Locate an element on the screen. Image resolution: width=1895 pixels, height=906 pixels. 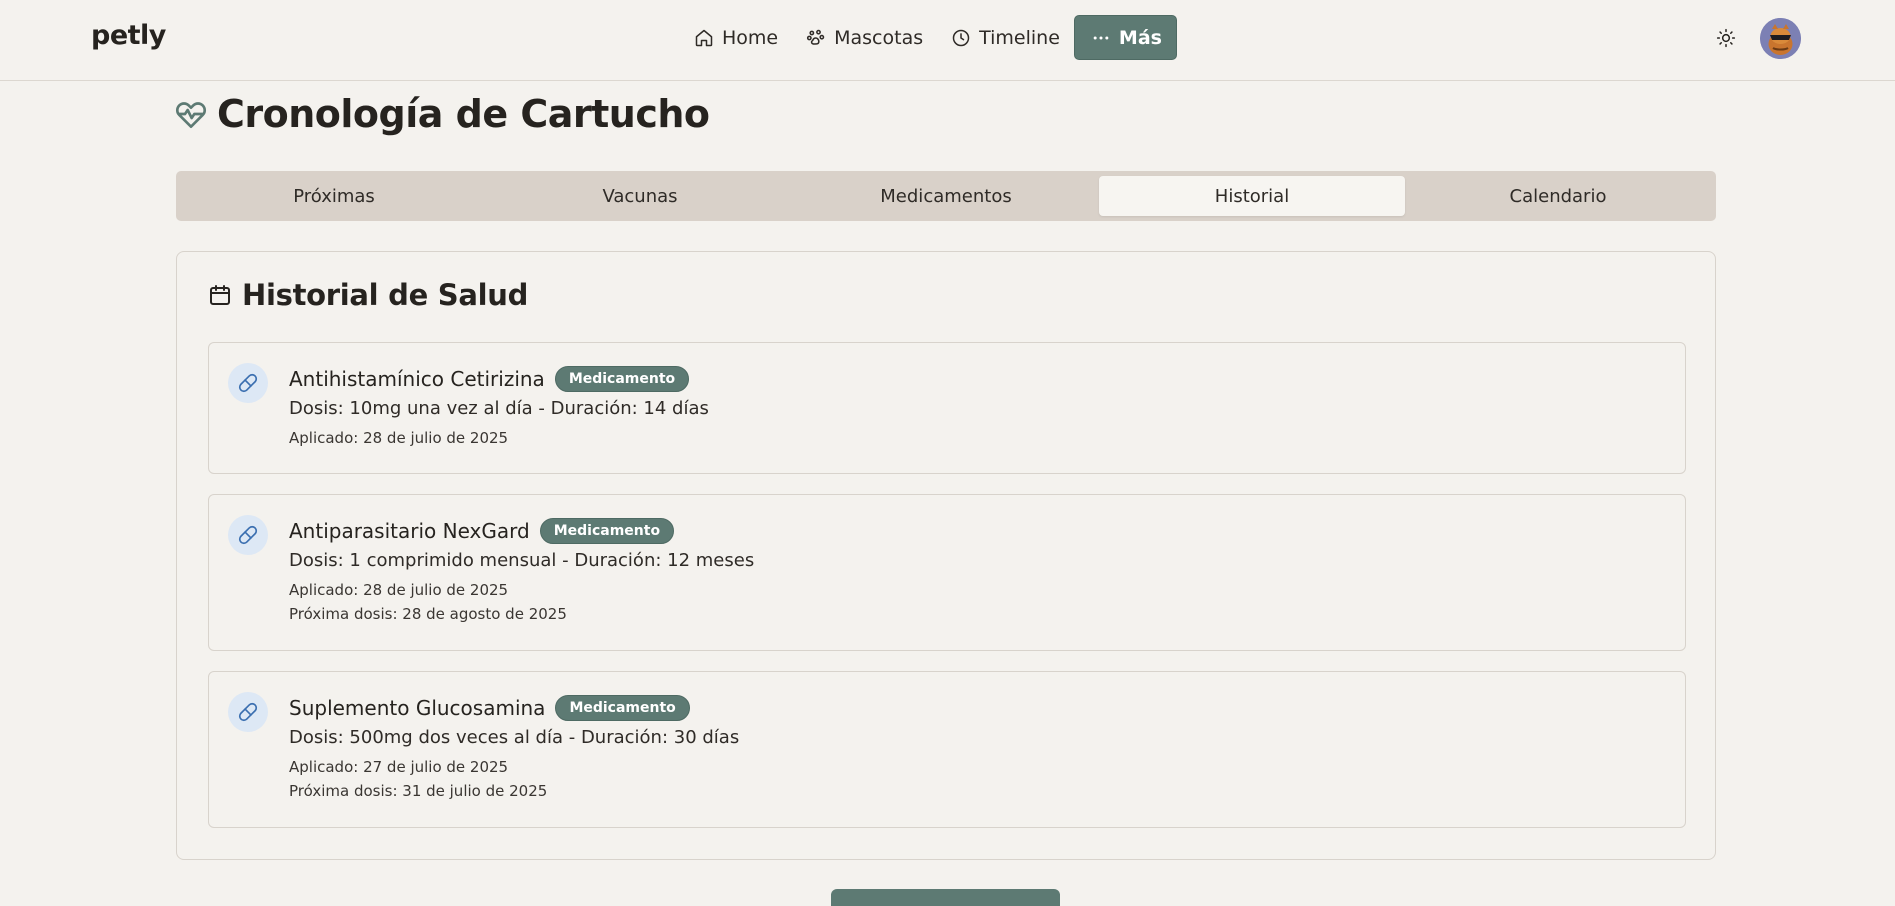
tab-historial: Historial is located at coordinates (1252, 196).